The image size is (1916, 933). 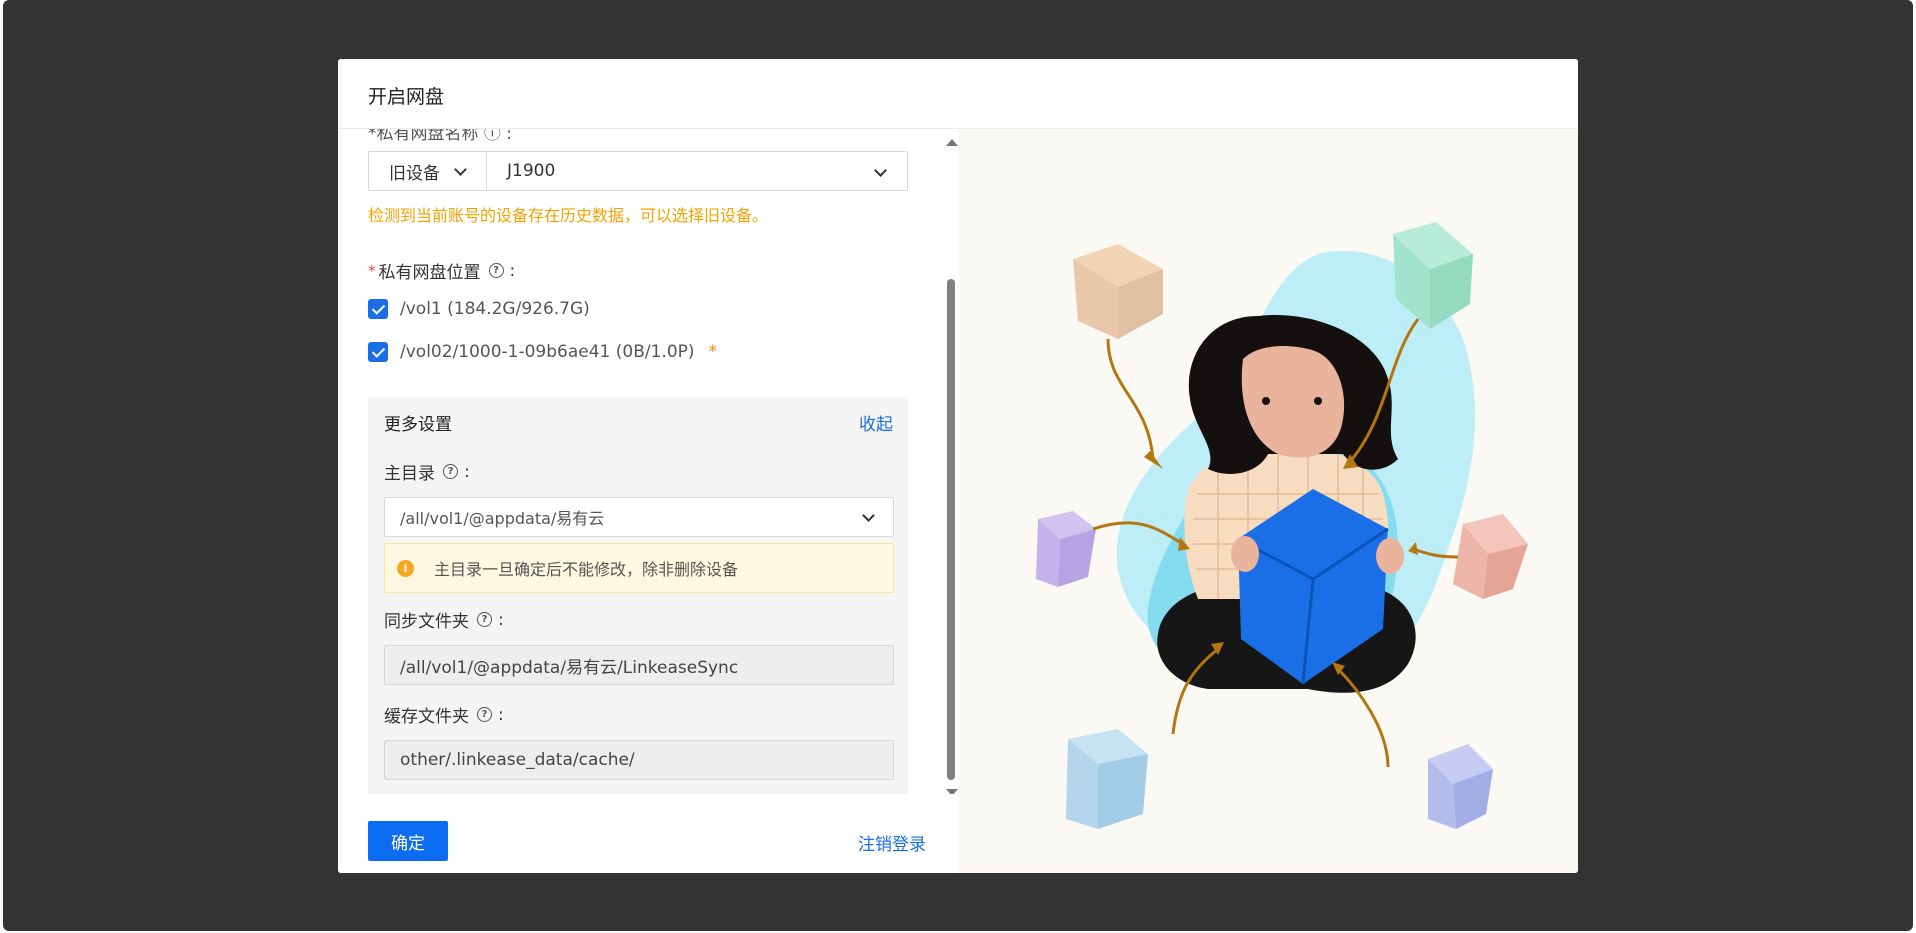 What do you see at coordinates (372, 270) in the screenshot?
I see `required-asterisk: *` at bounding box center [372, 270].